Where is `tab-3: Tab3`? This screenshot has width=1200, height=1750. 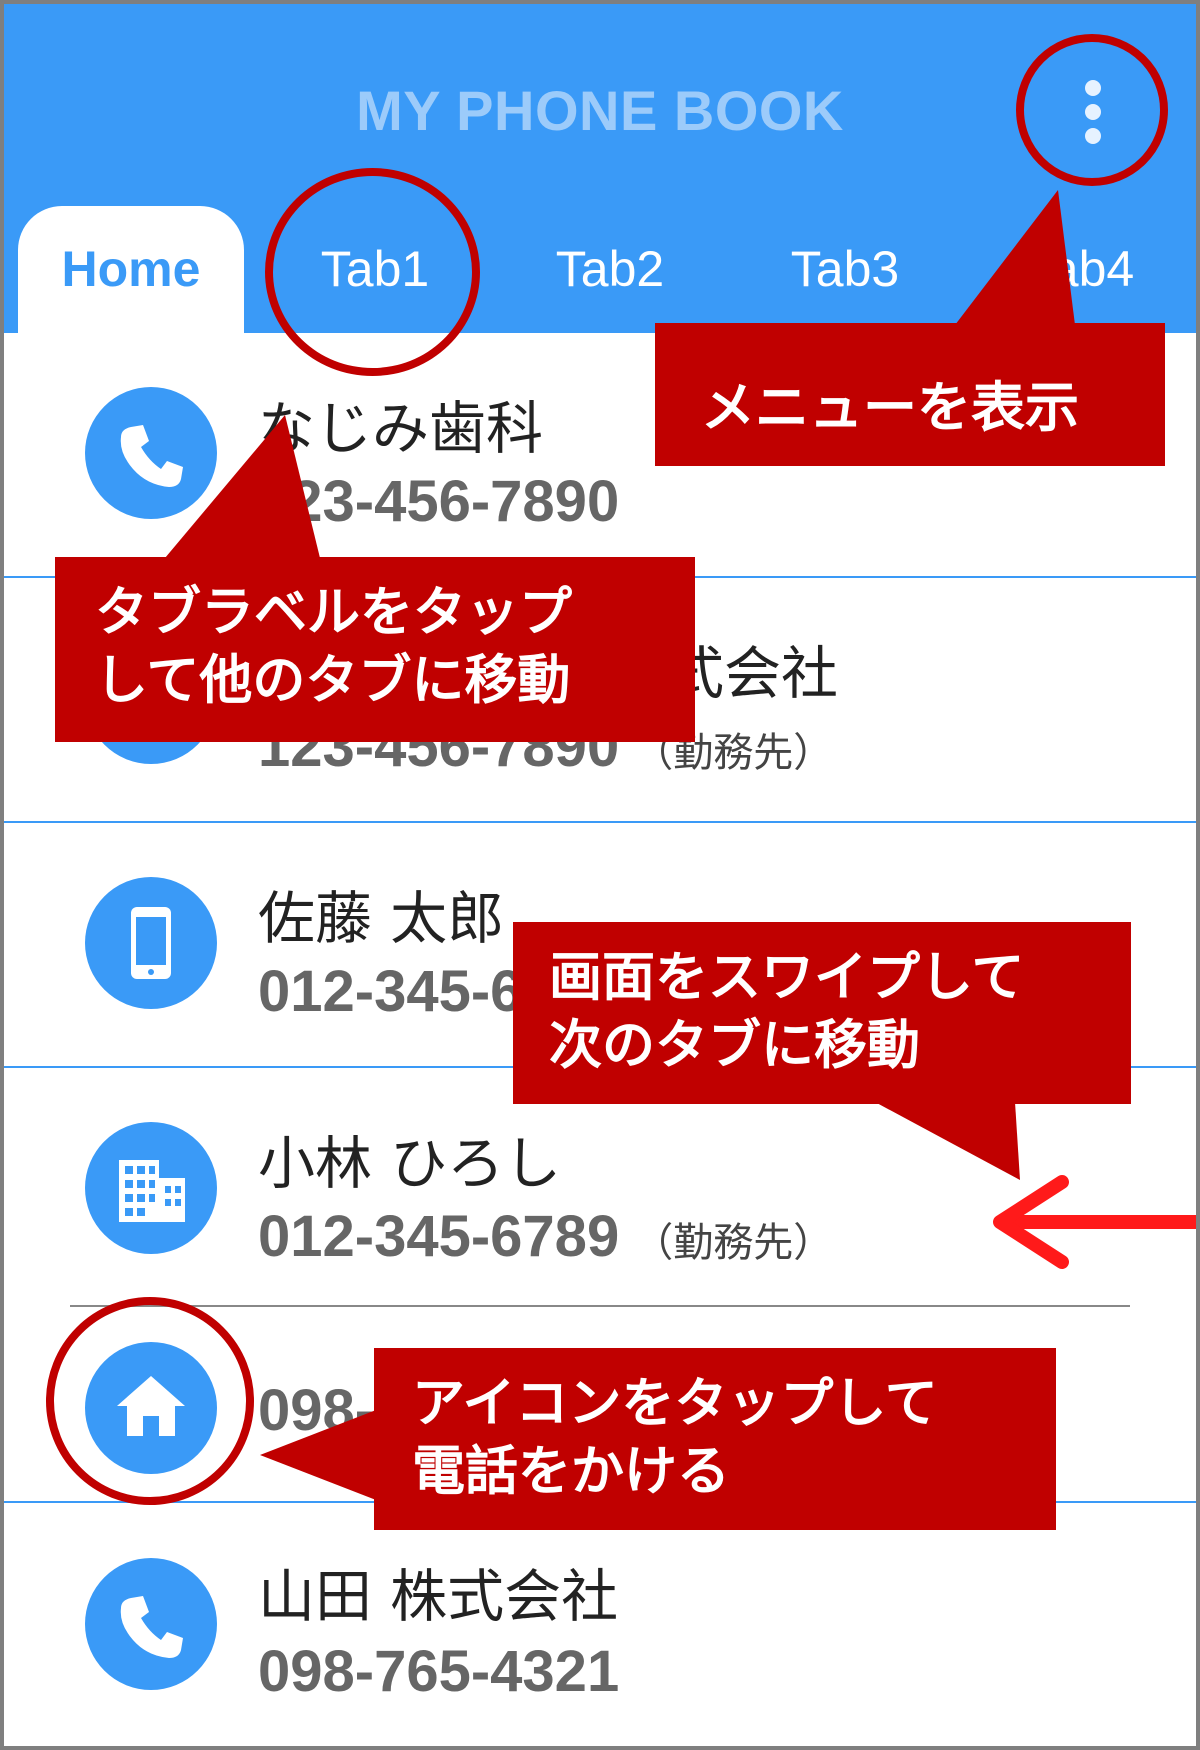
tab-3: Tab3 is located at coordinates (845, 269).